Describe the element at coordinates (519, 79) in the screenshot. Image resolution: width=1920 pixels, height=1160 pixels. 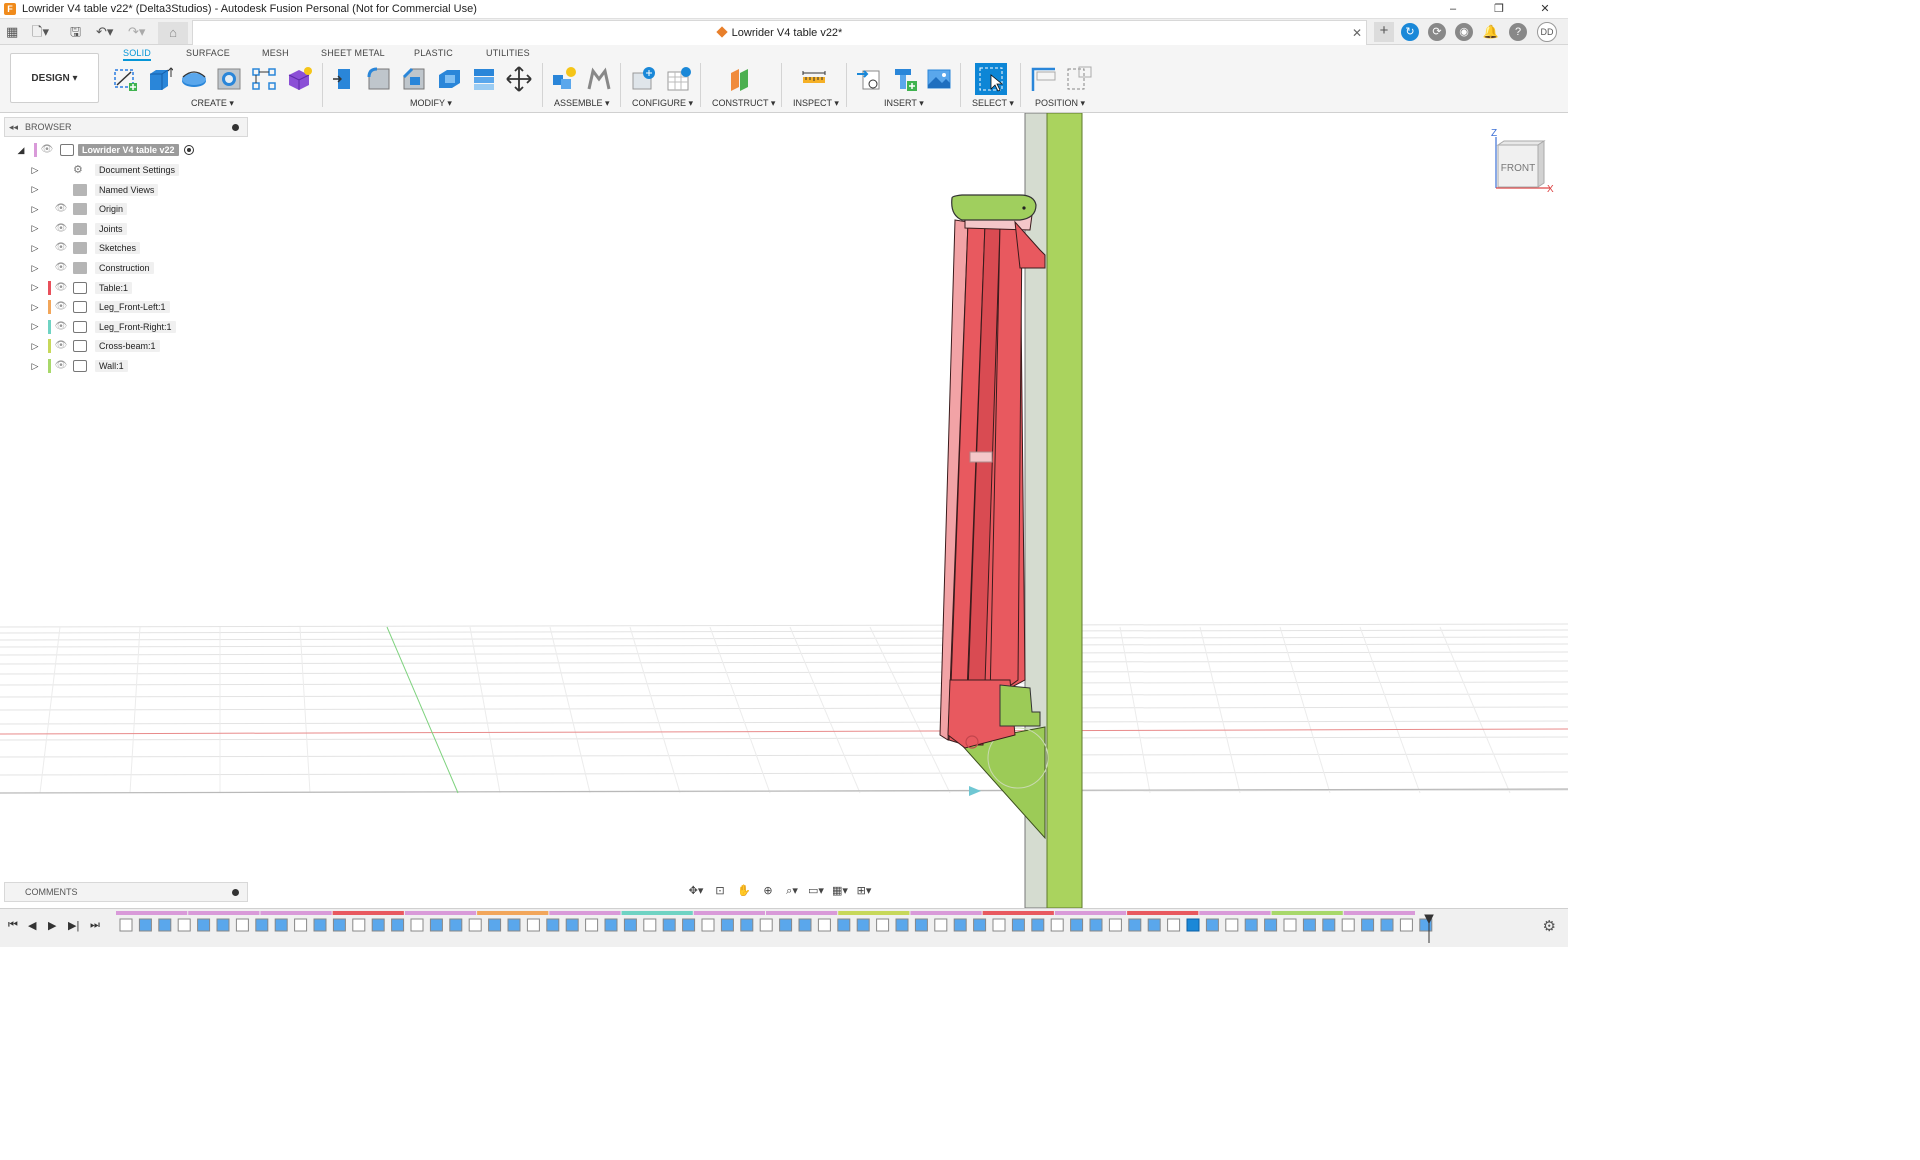
I see `move-copy-icon` at that location.